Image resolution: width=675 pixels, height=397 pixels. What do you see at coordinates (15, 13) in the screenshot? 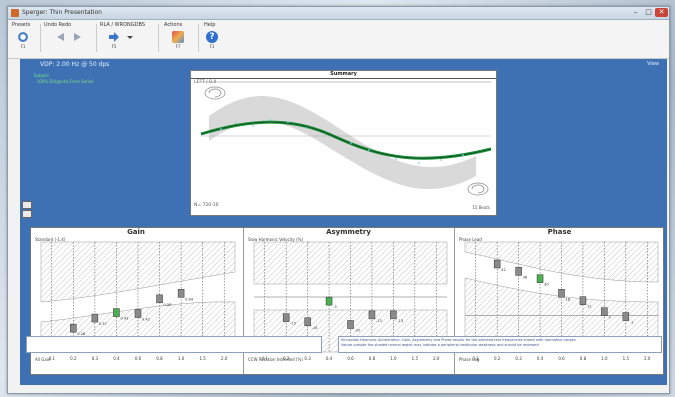
I see `app-icon` at bounding box center [15, 13].